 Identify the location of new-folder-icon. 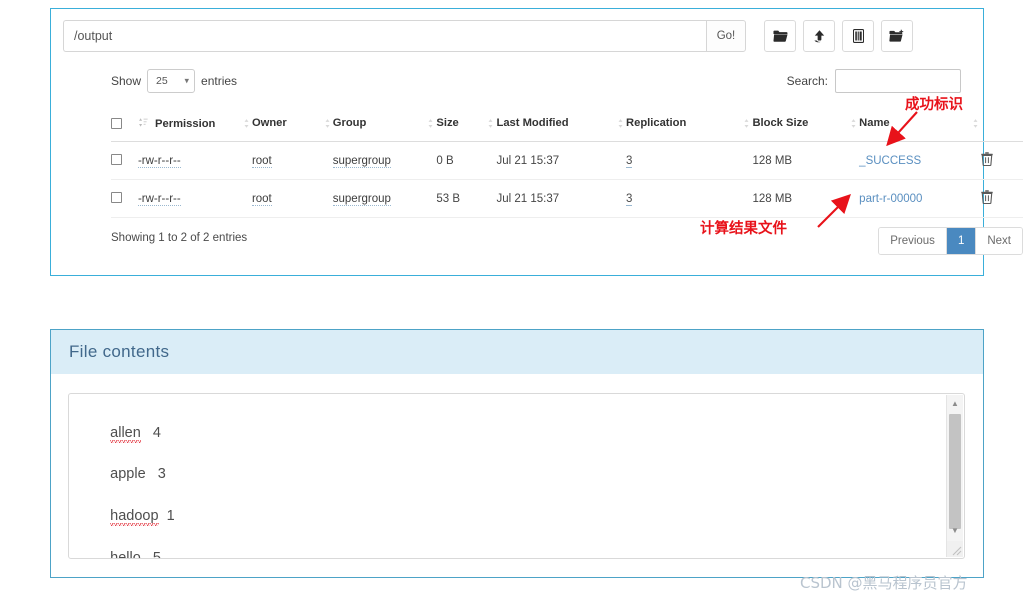
(897, 36).